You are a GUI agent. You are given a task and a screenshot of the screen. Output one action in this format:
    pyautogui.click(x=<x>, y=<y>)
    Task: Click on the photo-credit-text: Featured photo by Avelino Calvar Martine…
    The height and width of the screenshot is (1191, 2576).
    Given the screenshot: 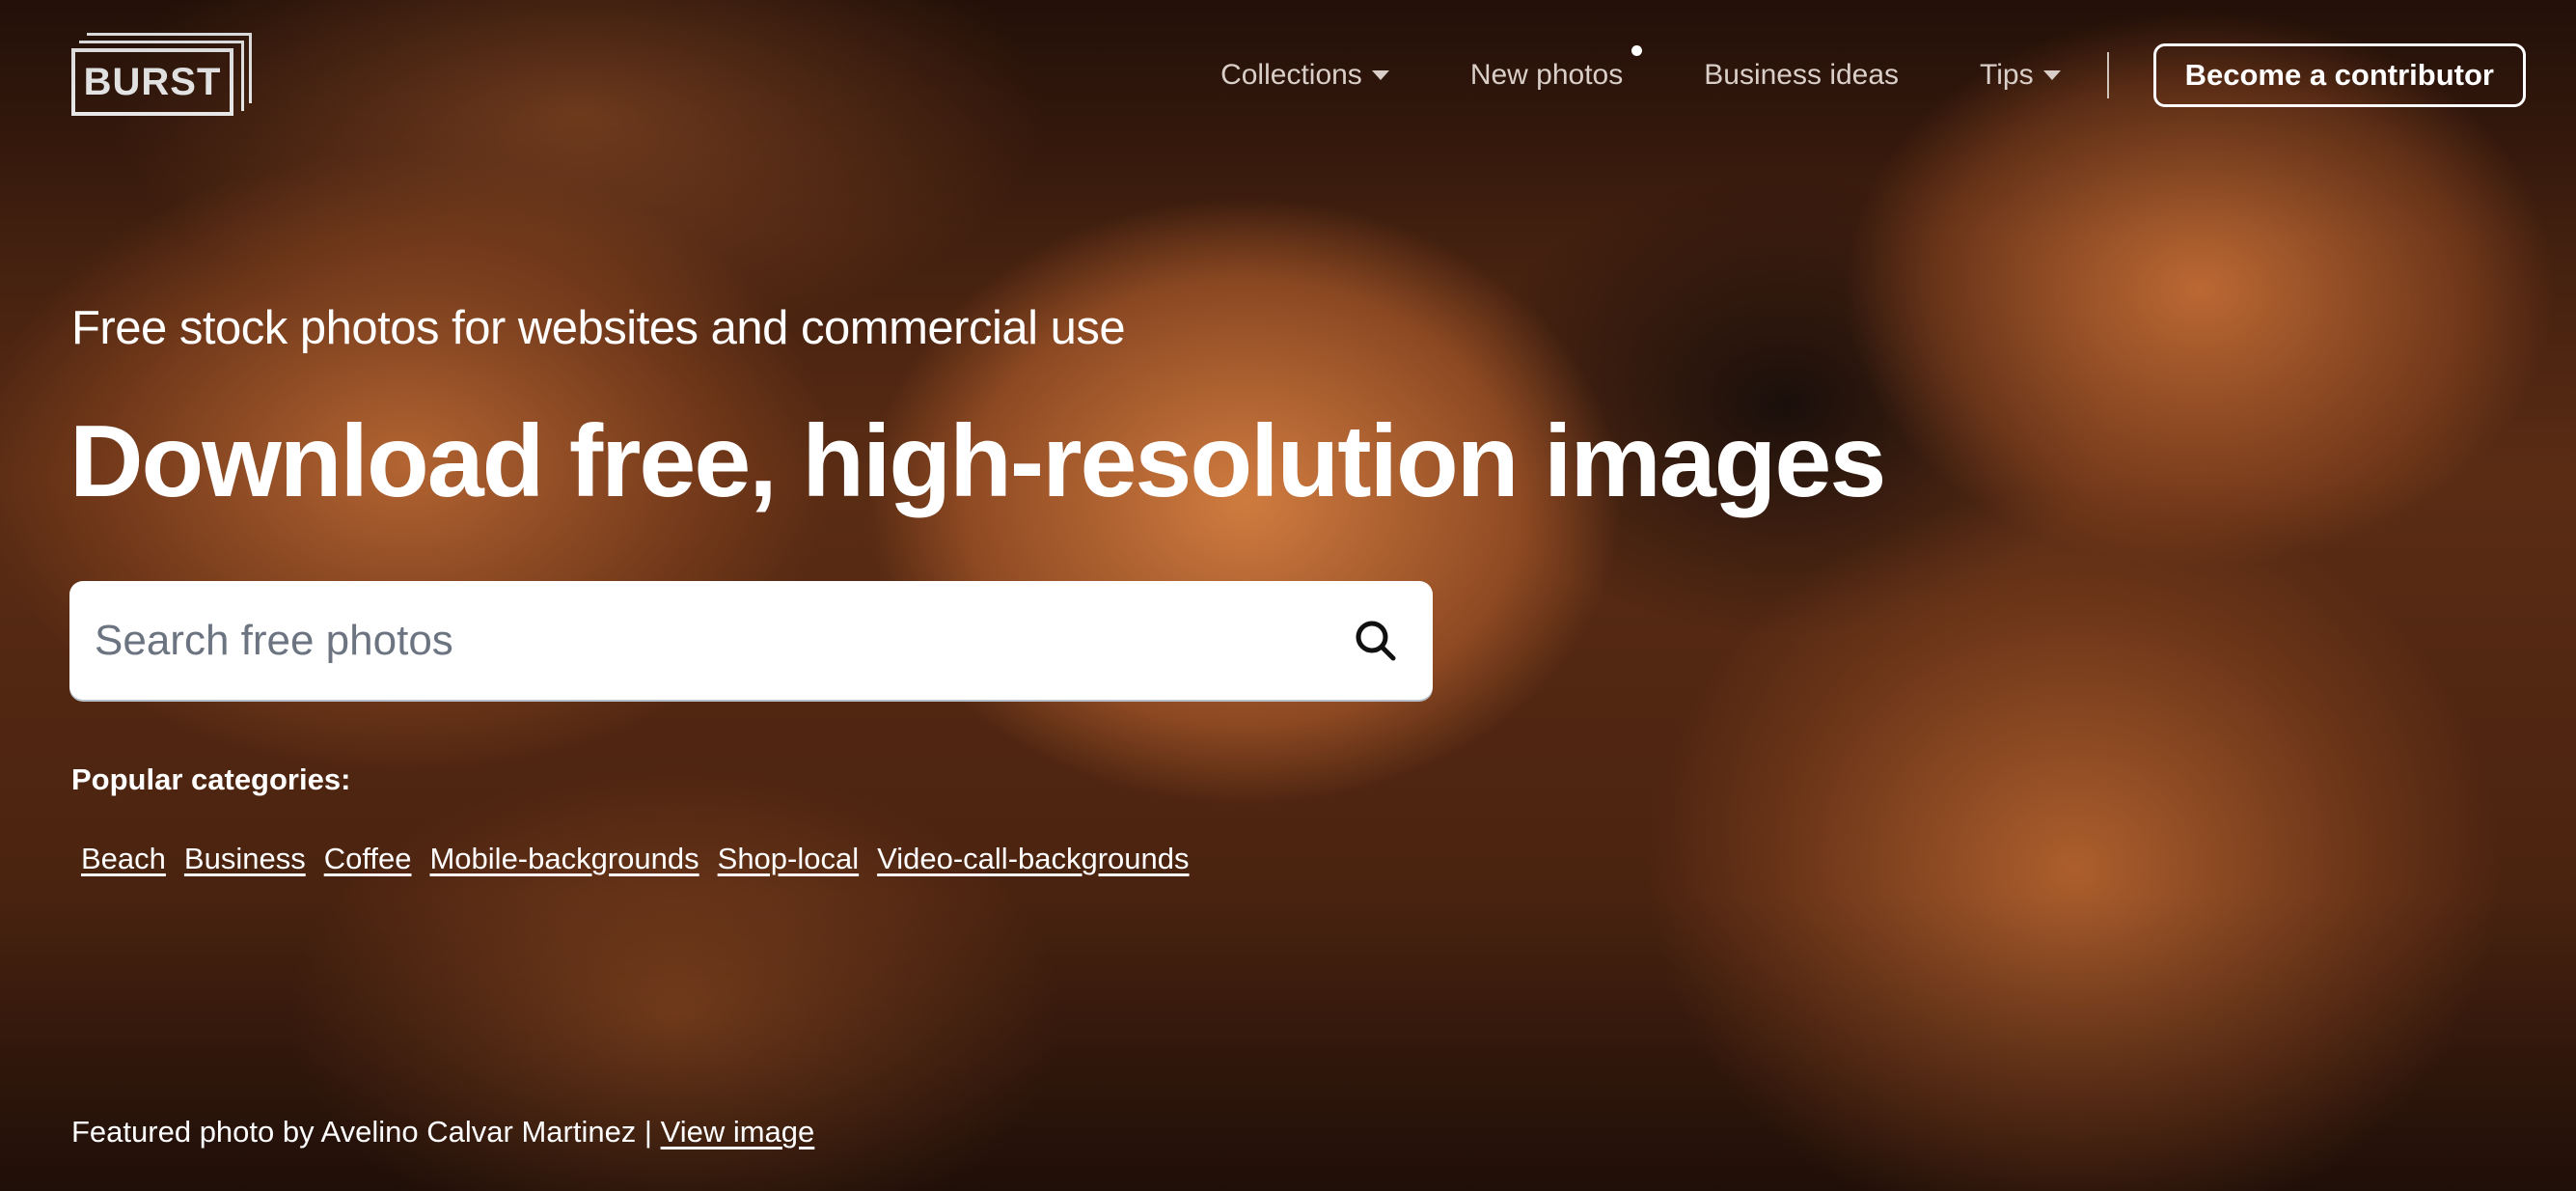 What is the action you would take?
    pyautogui.click(x=366, y=1132)
    